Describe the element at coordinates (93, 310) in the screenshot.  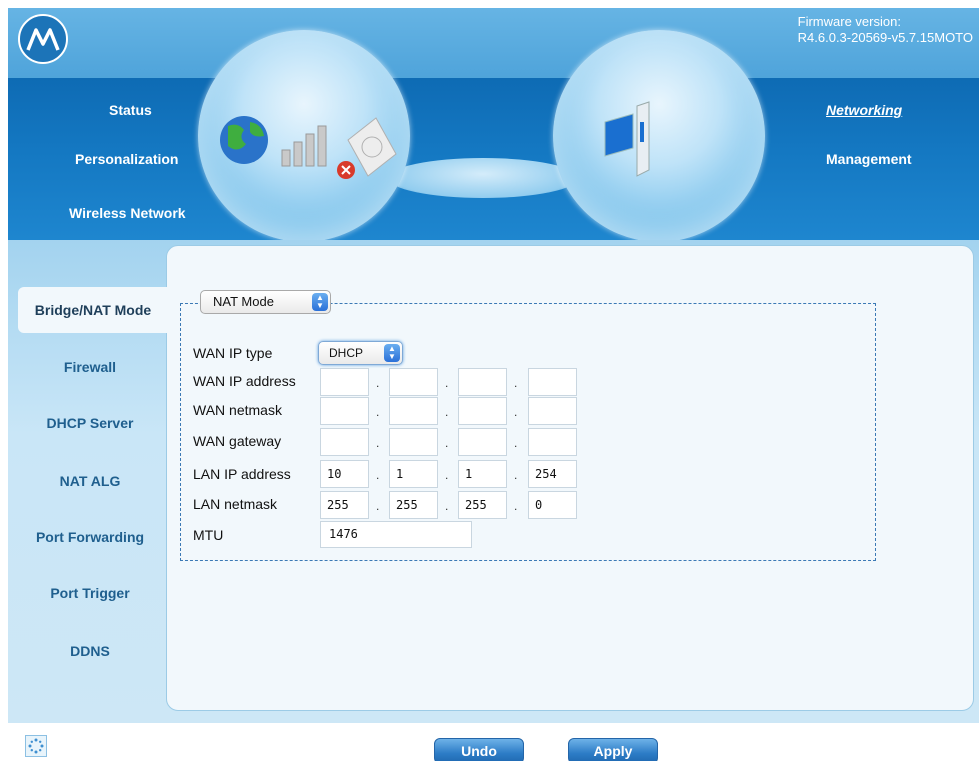
I see `sidebar-item-bridge-nat-mode: Bridge/NAT Mode` at that location.